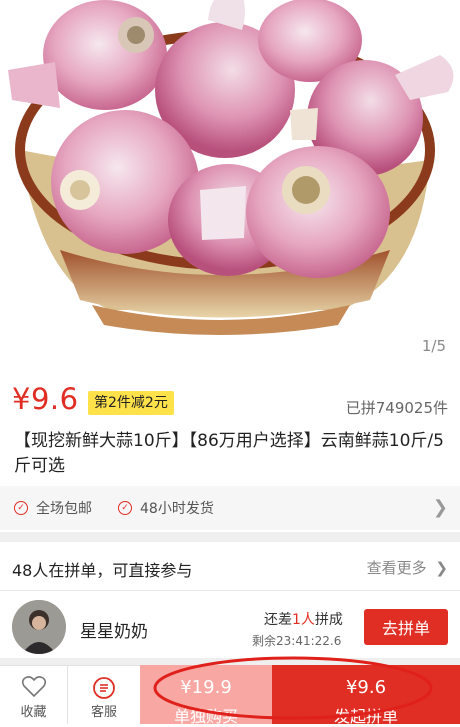 Image resolution: width=460 pixels, height=727 pixels. What do you see at coordinates (406, 627) in the screenshot?
I see `join-group-button: 去拼单` at bounding box center [406, 627].